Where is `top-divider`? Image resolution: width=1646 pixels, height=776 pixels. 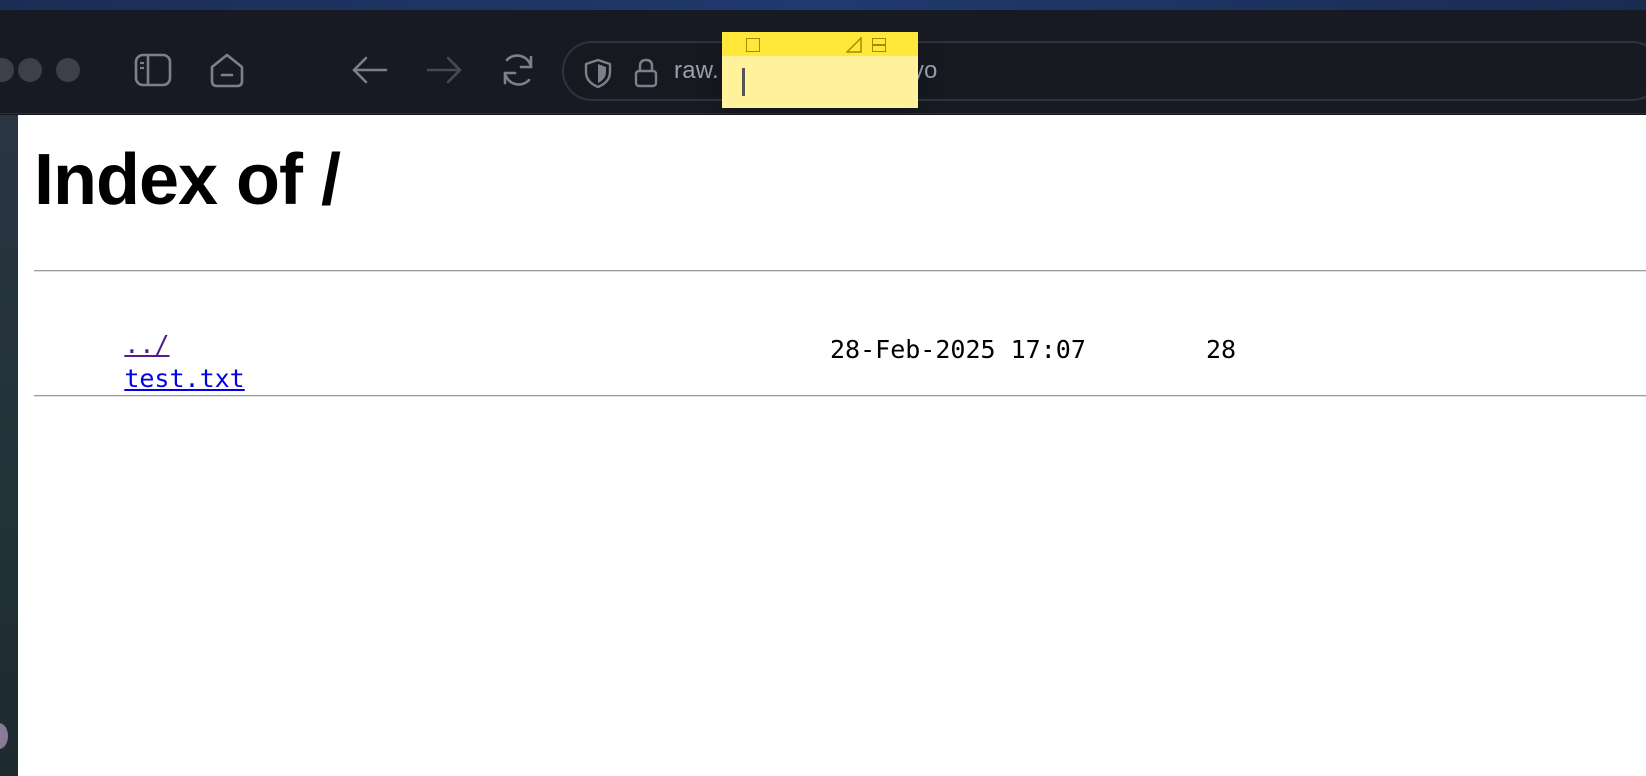 top-divider is located at coordinates (840, 271).